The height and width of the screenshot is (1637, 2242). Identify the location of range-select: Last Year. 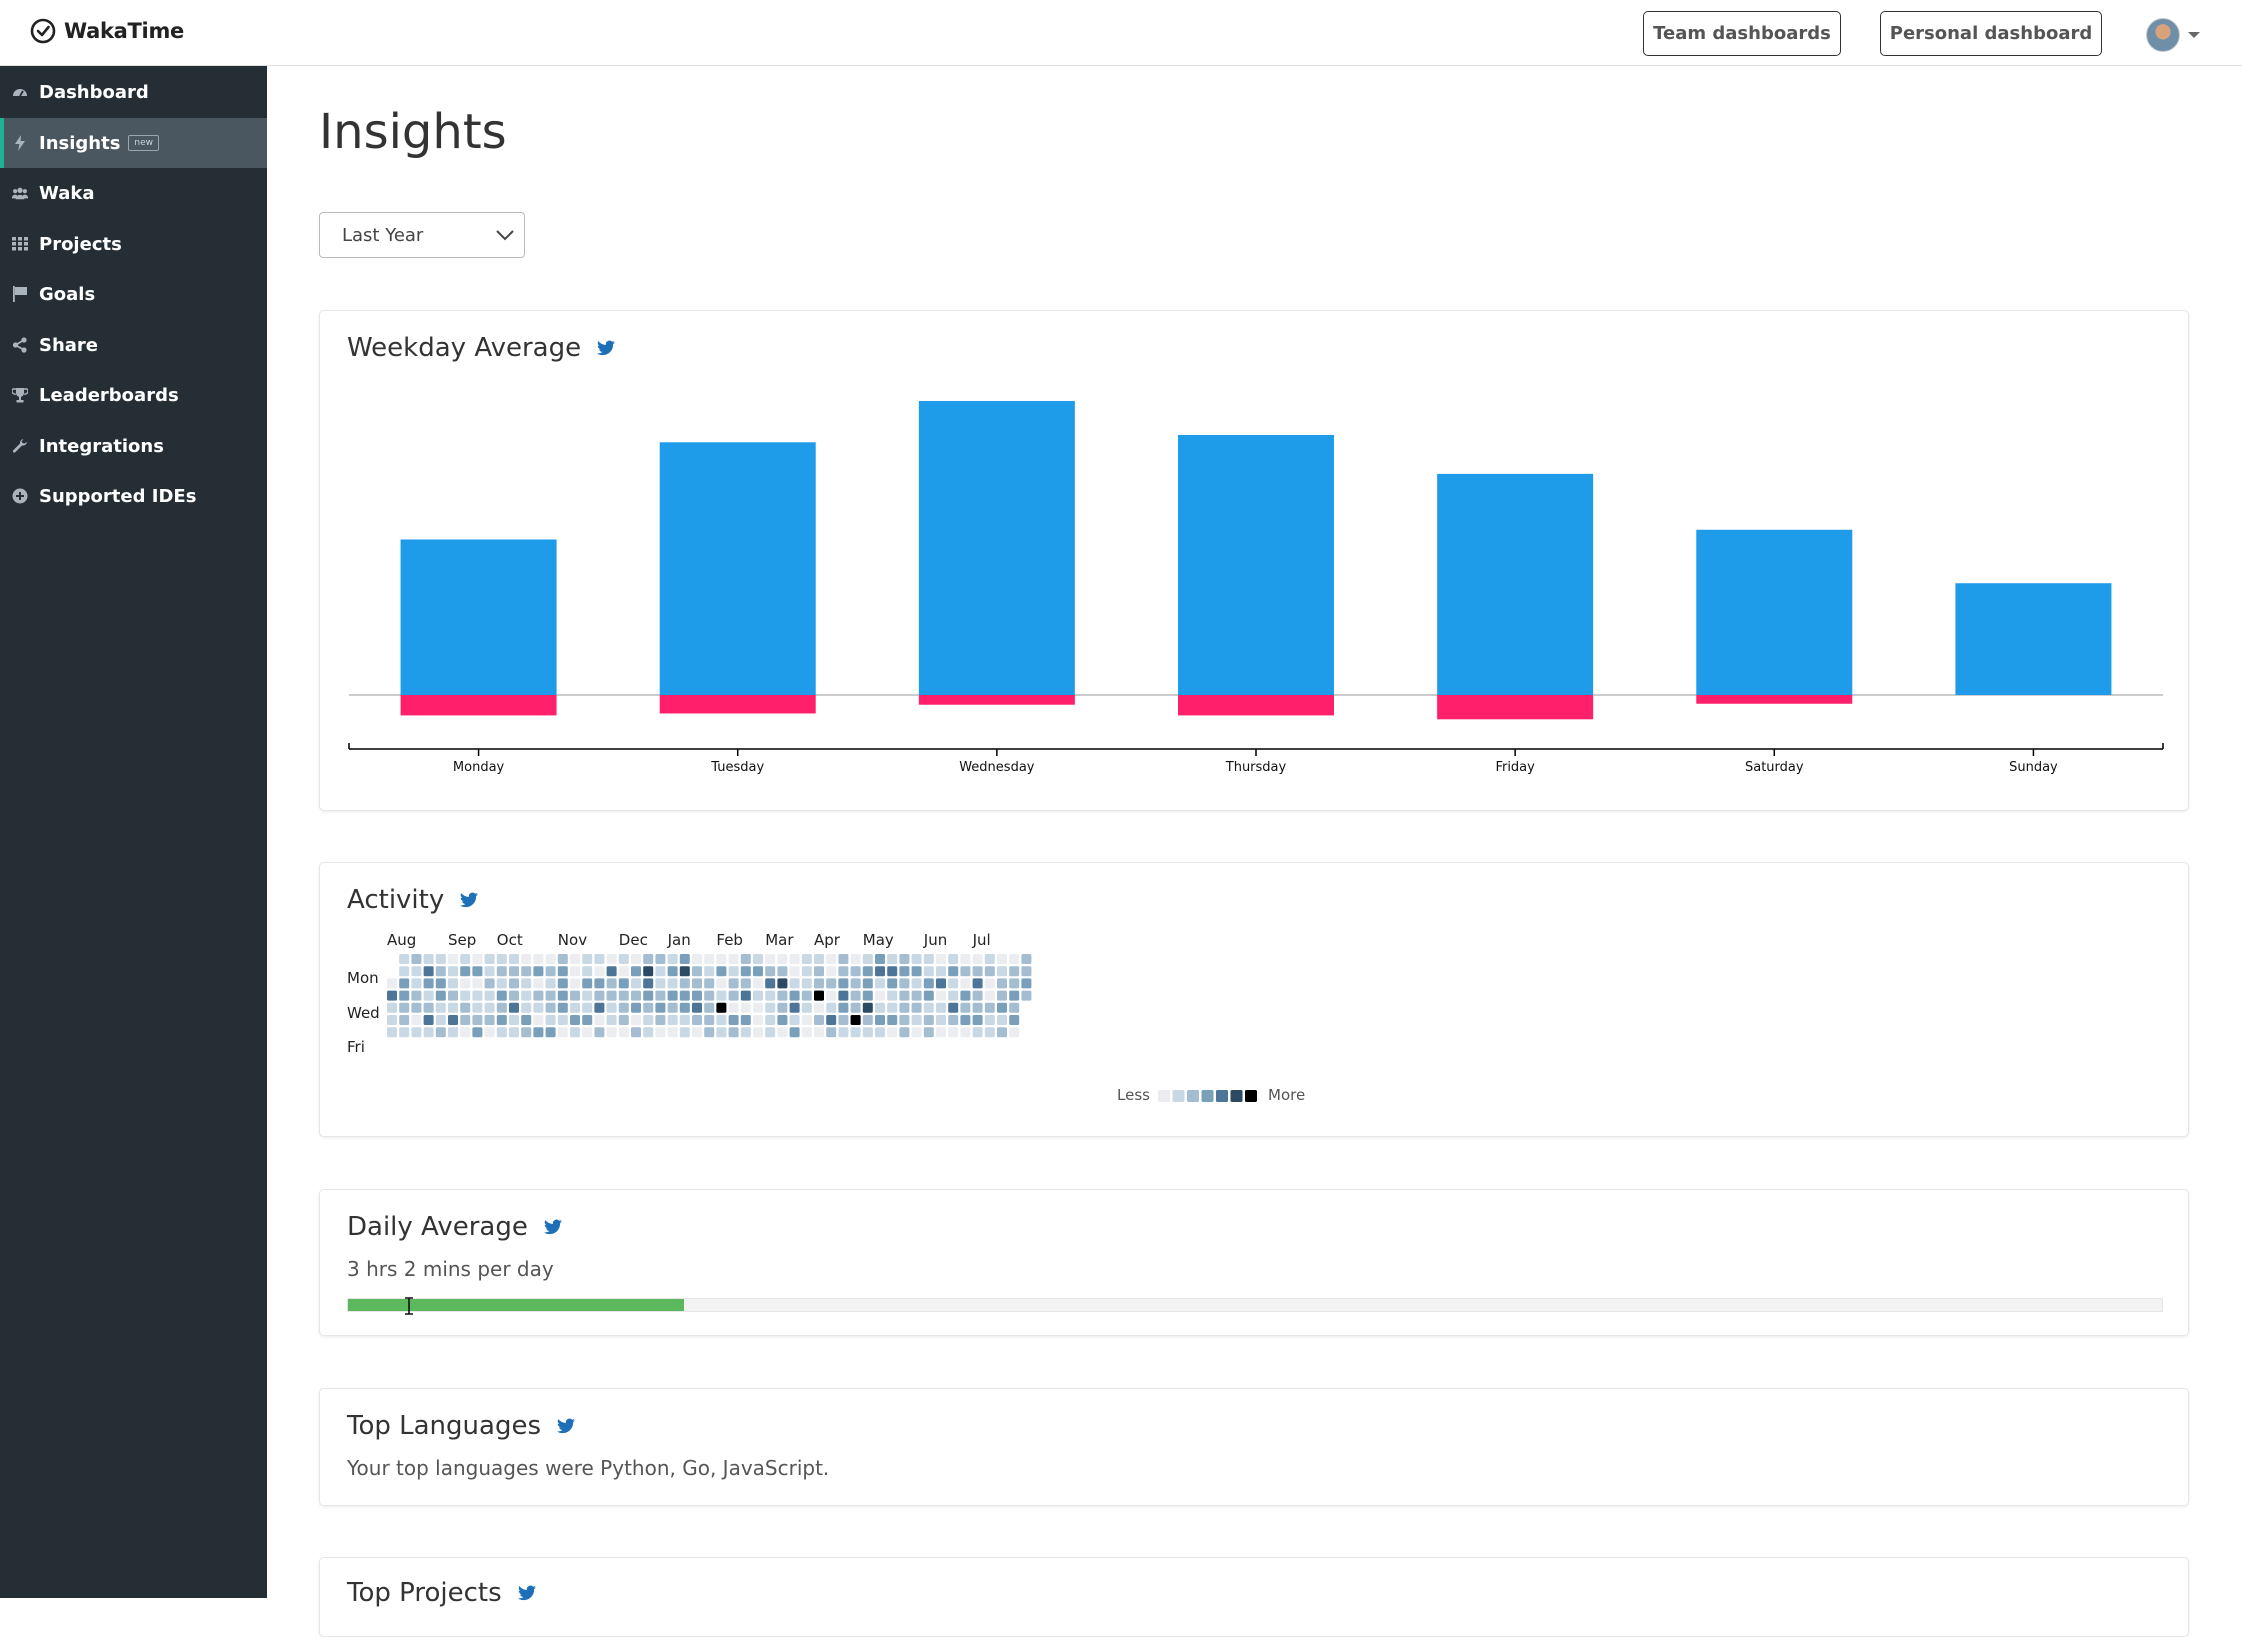
(422, 235).